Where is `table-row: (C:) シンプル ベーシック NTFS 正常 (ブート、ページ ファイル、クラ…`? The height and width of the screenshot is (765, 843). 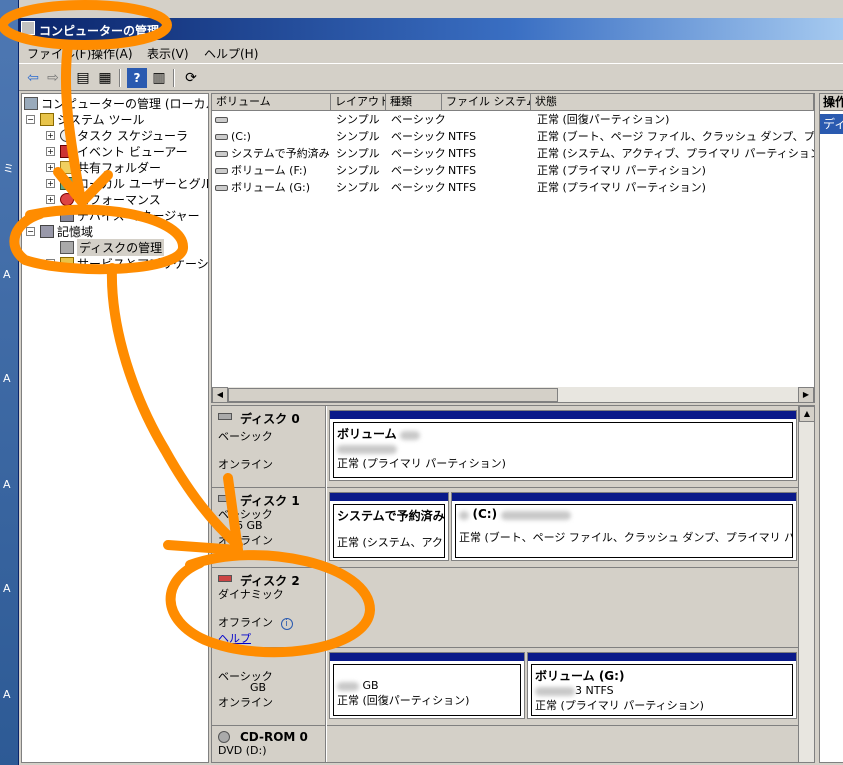
table-row: (C:) シンプル ベーシック NTFS 正常 (ブート、ページ ファイル、クラ… is located at coordinates (513, 136).